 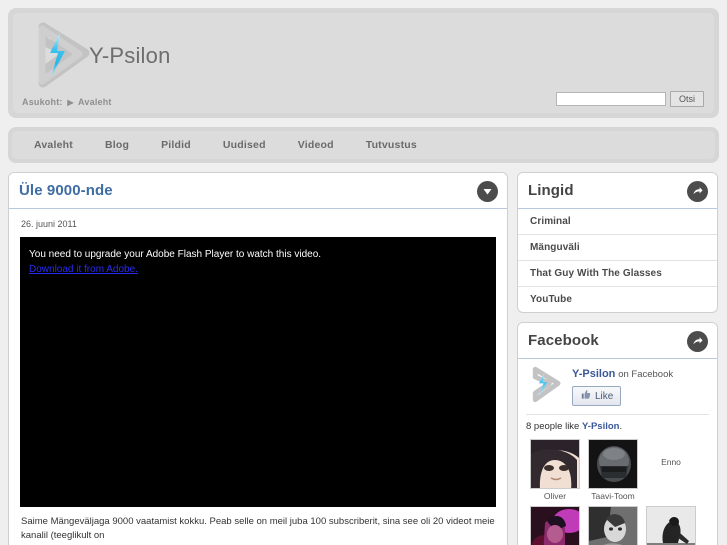 What do you see at coordinates (244, 145) in the screenshot?
I see `nav-item-uudised: Uudised` at bounding box center [244, 145].